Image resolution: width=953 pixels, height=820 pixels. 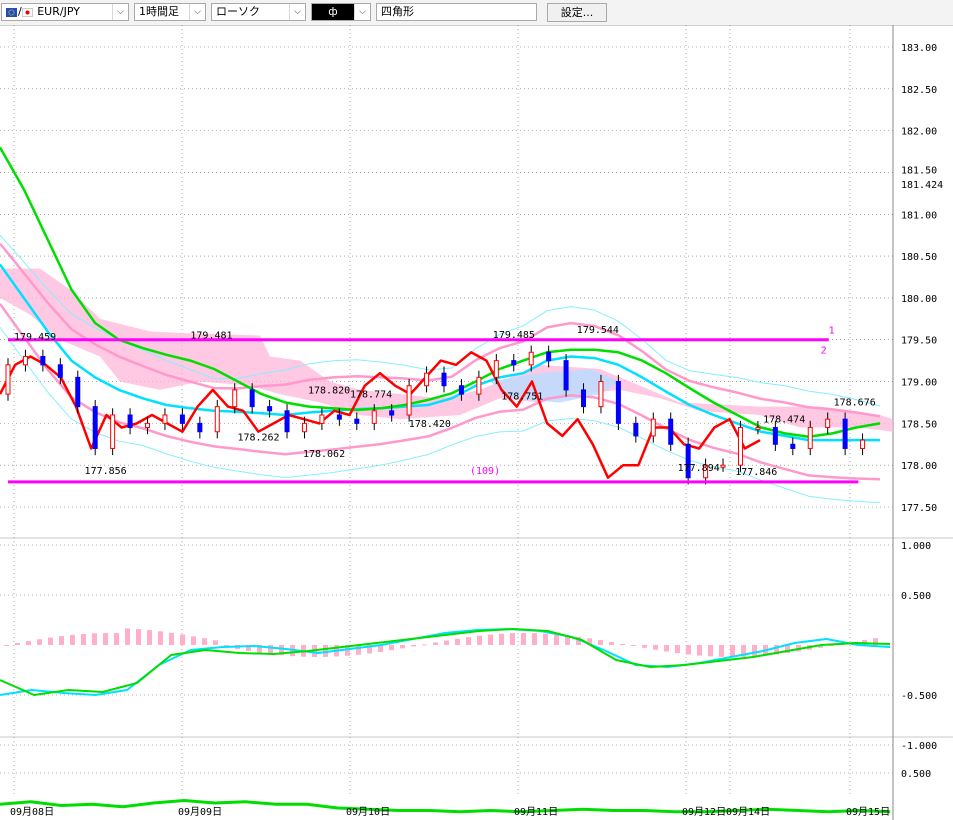 What do you see at coordinates (371, 394) in the screenshot?
I see `price-label: 178.774` at bounding box center [371, 394].